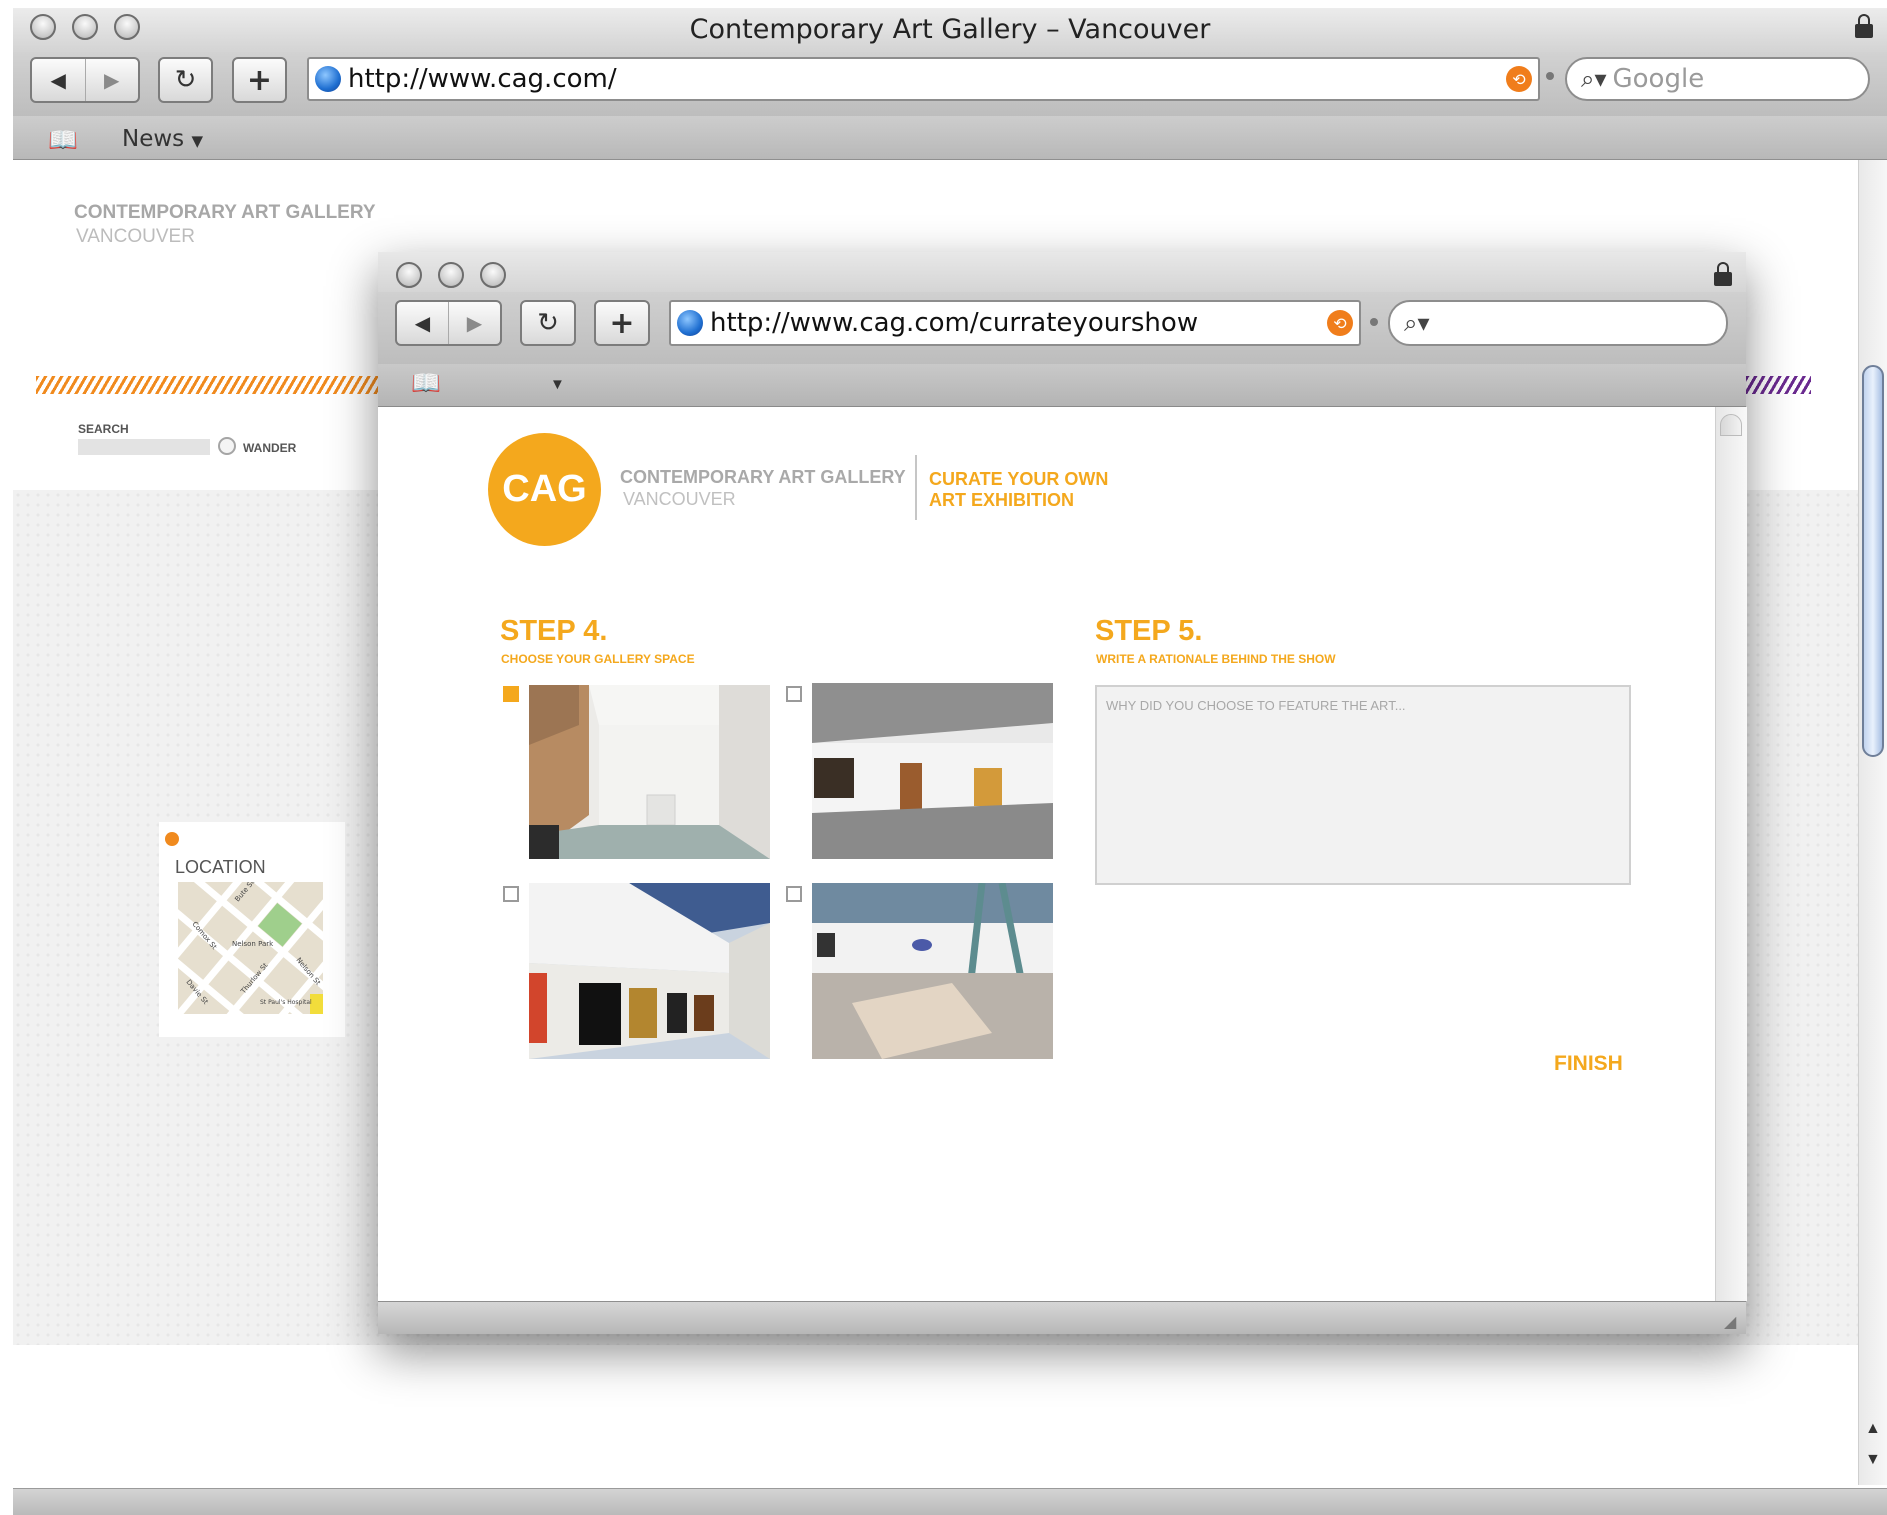 This screenshot has height=1515, width=1887. I want to click on reload-icon: ↻, so click(185, 80).